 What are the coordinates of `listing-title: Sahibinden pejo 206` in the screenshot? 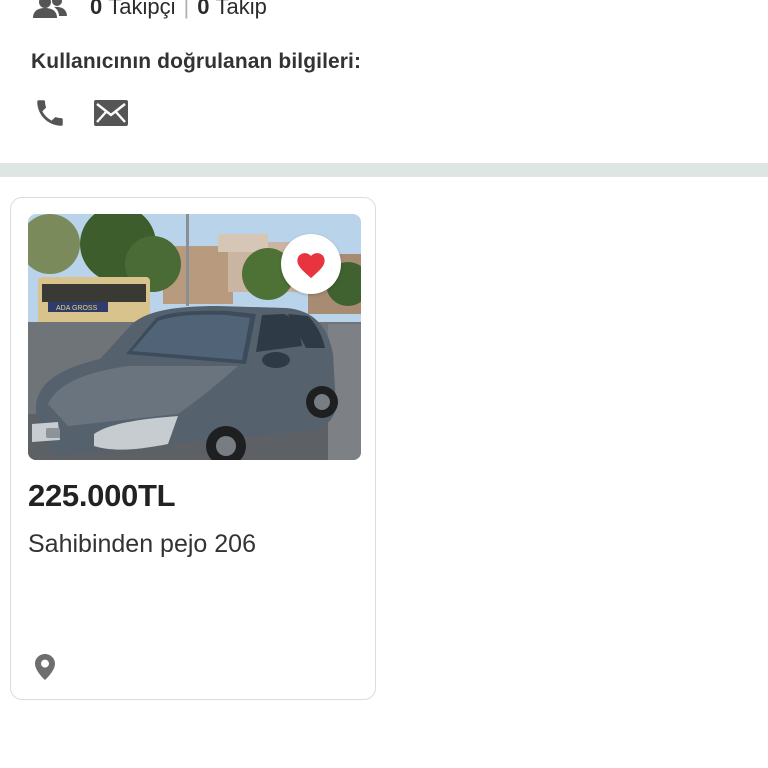 It's located at (142, 544).